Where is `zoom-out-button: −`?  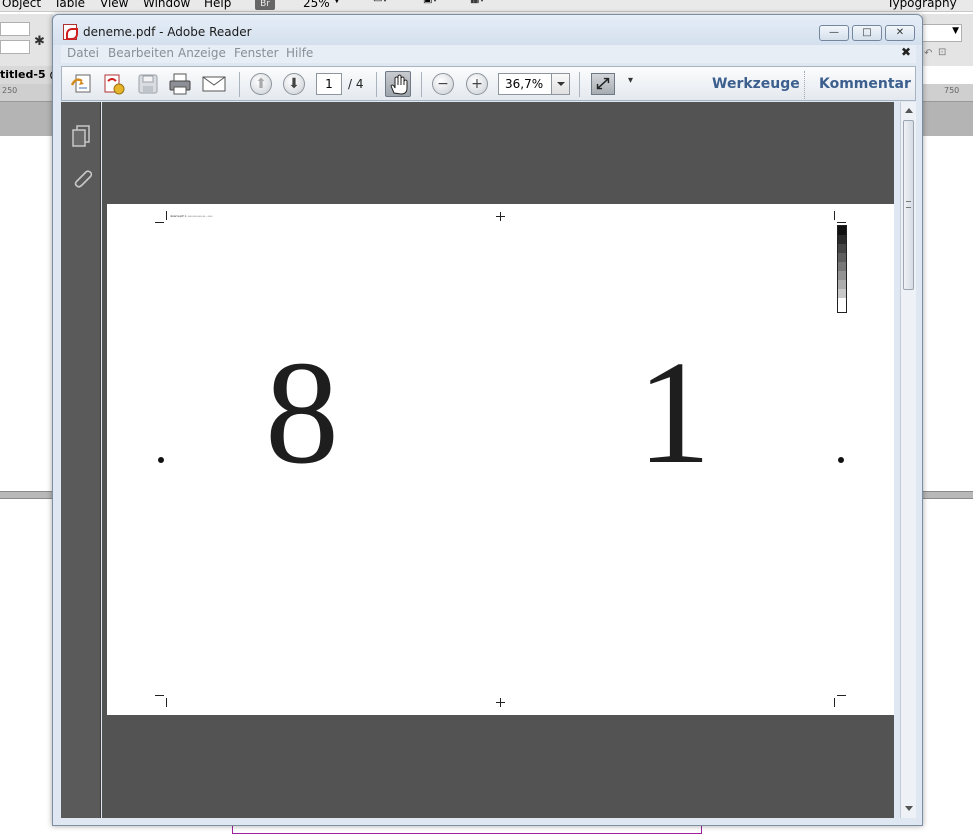
zoom-out-button: − is located at coordinates (443, 84).